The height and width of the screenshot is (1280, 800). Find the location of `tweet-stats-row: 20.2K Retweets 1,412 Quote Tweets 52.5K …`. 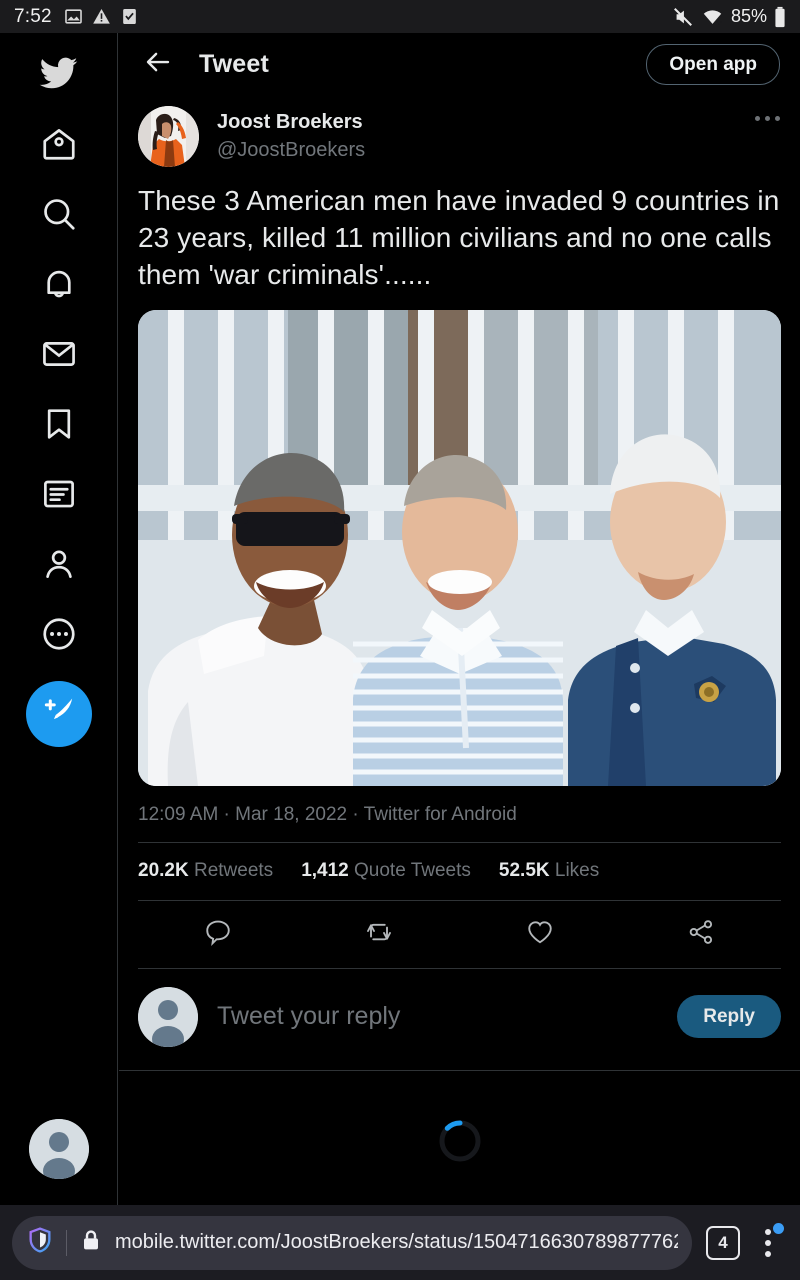

tweet-stats-row: 20.2K Retweets 1,412 Quote Tweets 52.5K … is located at coordinates (459, 871).